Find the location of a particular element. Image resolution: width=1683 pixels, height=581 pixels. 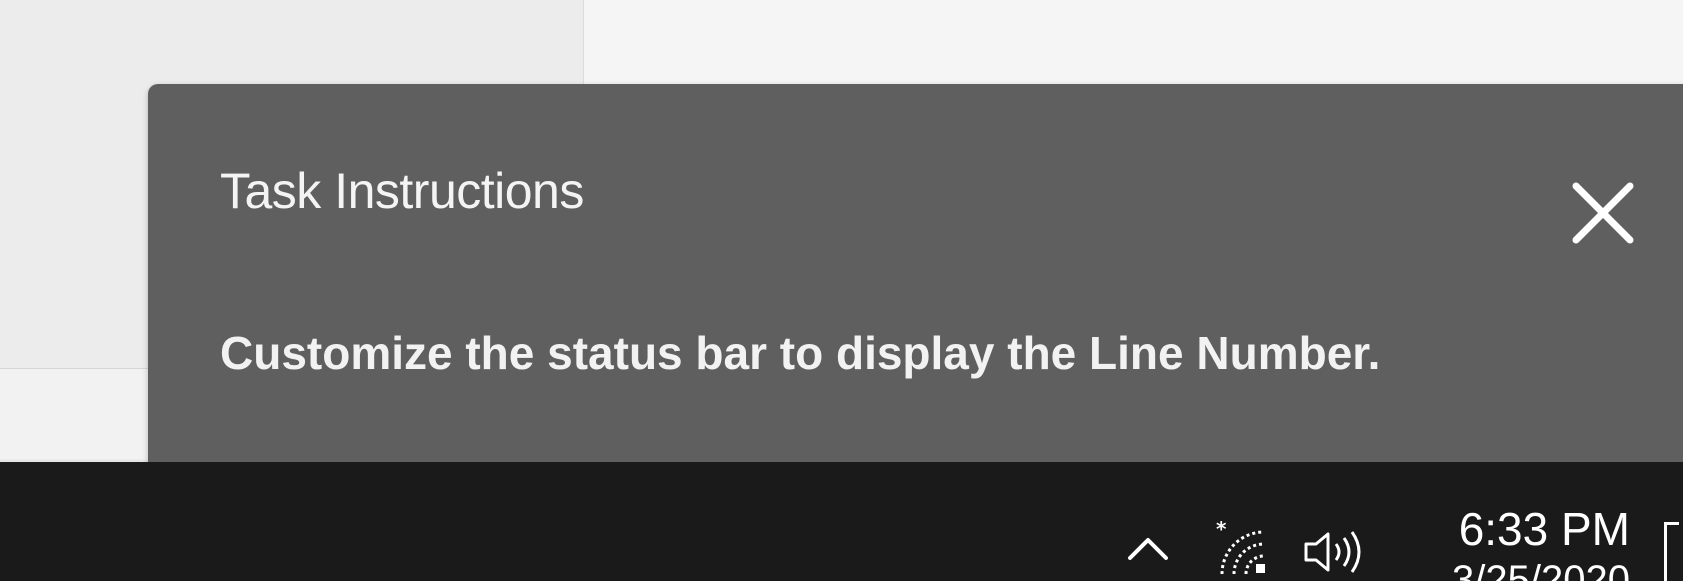

taskbar-clock: 6:33 PM 3/25/2020 is located at coordinates (1520, 541).